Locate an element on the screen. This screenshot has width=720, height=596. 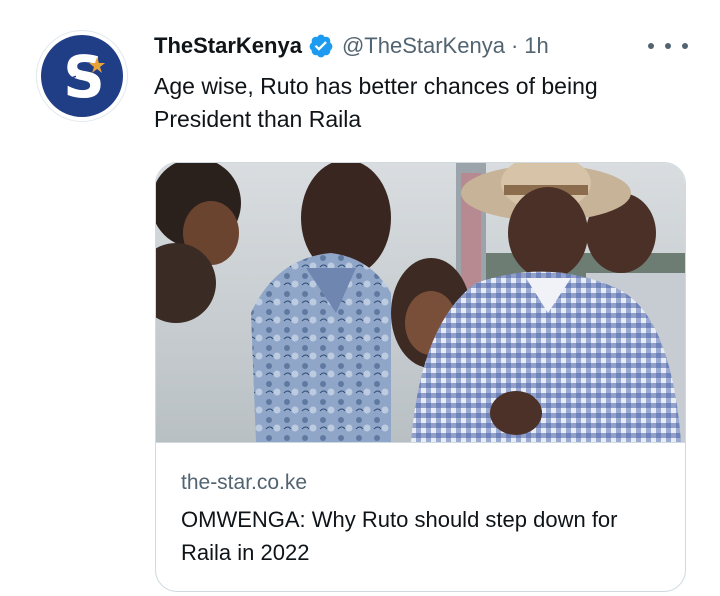
timestamp: 1h is located at coordinates (536, 46).